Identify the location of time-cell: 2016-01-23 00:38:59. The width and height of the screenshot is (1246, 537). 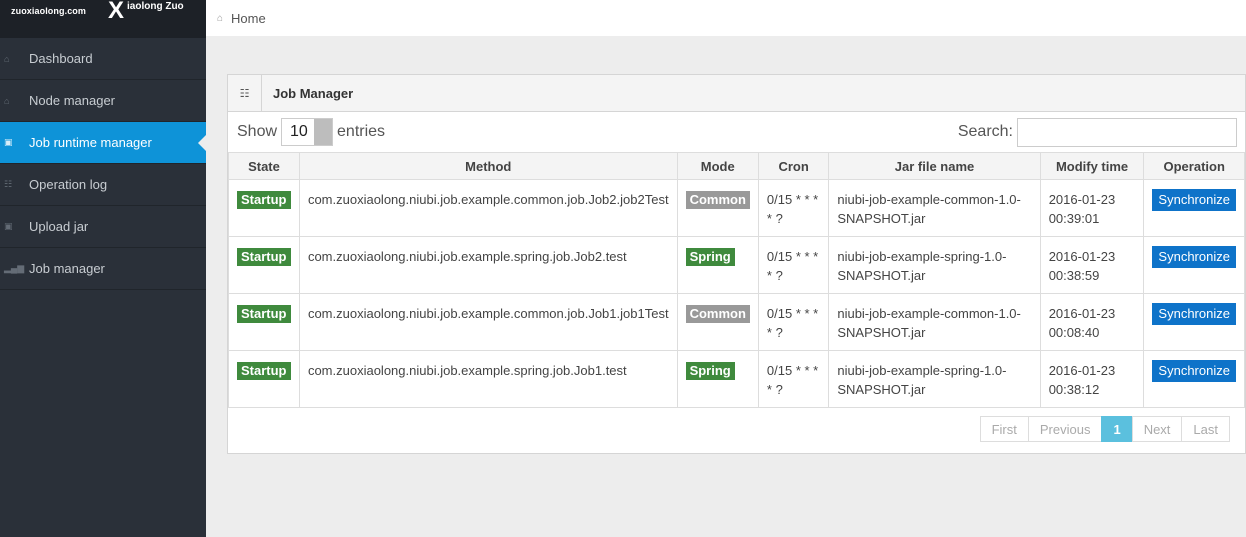
(1092, 265).